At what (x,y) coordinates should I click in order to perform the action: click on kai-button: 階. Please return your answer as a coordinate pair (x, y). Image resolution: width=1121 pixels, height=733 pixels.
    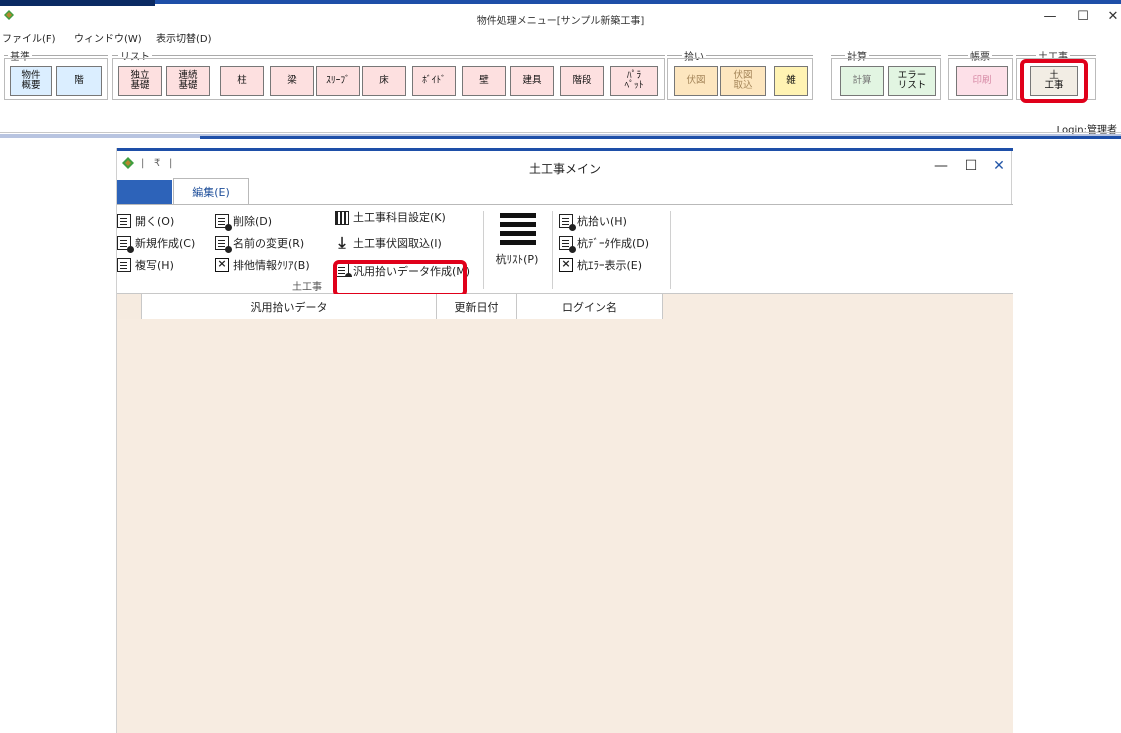
    Looking at the image, I should click on (79, 81).